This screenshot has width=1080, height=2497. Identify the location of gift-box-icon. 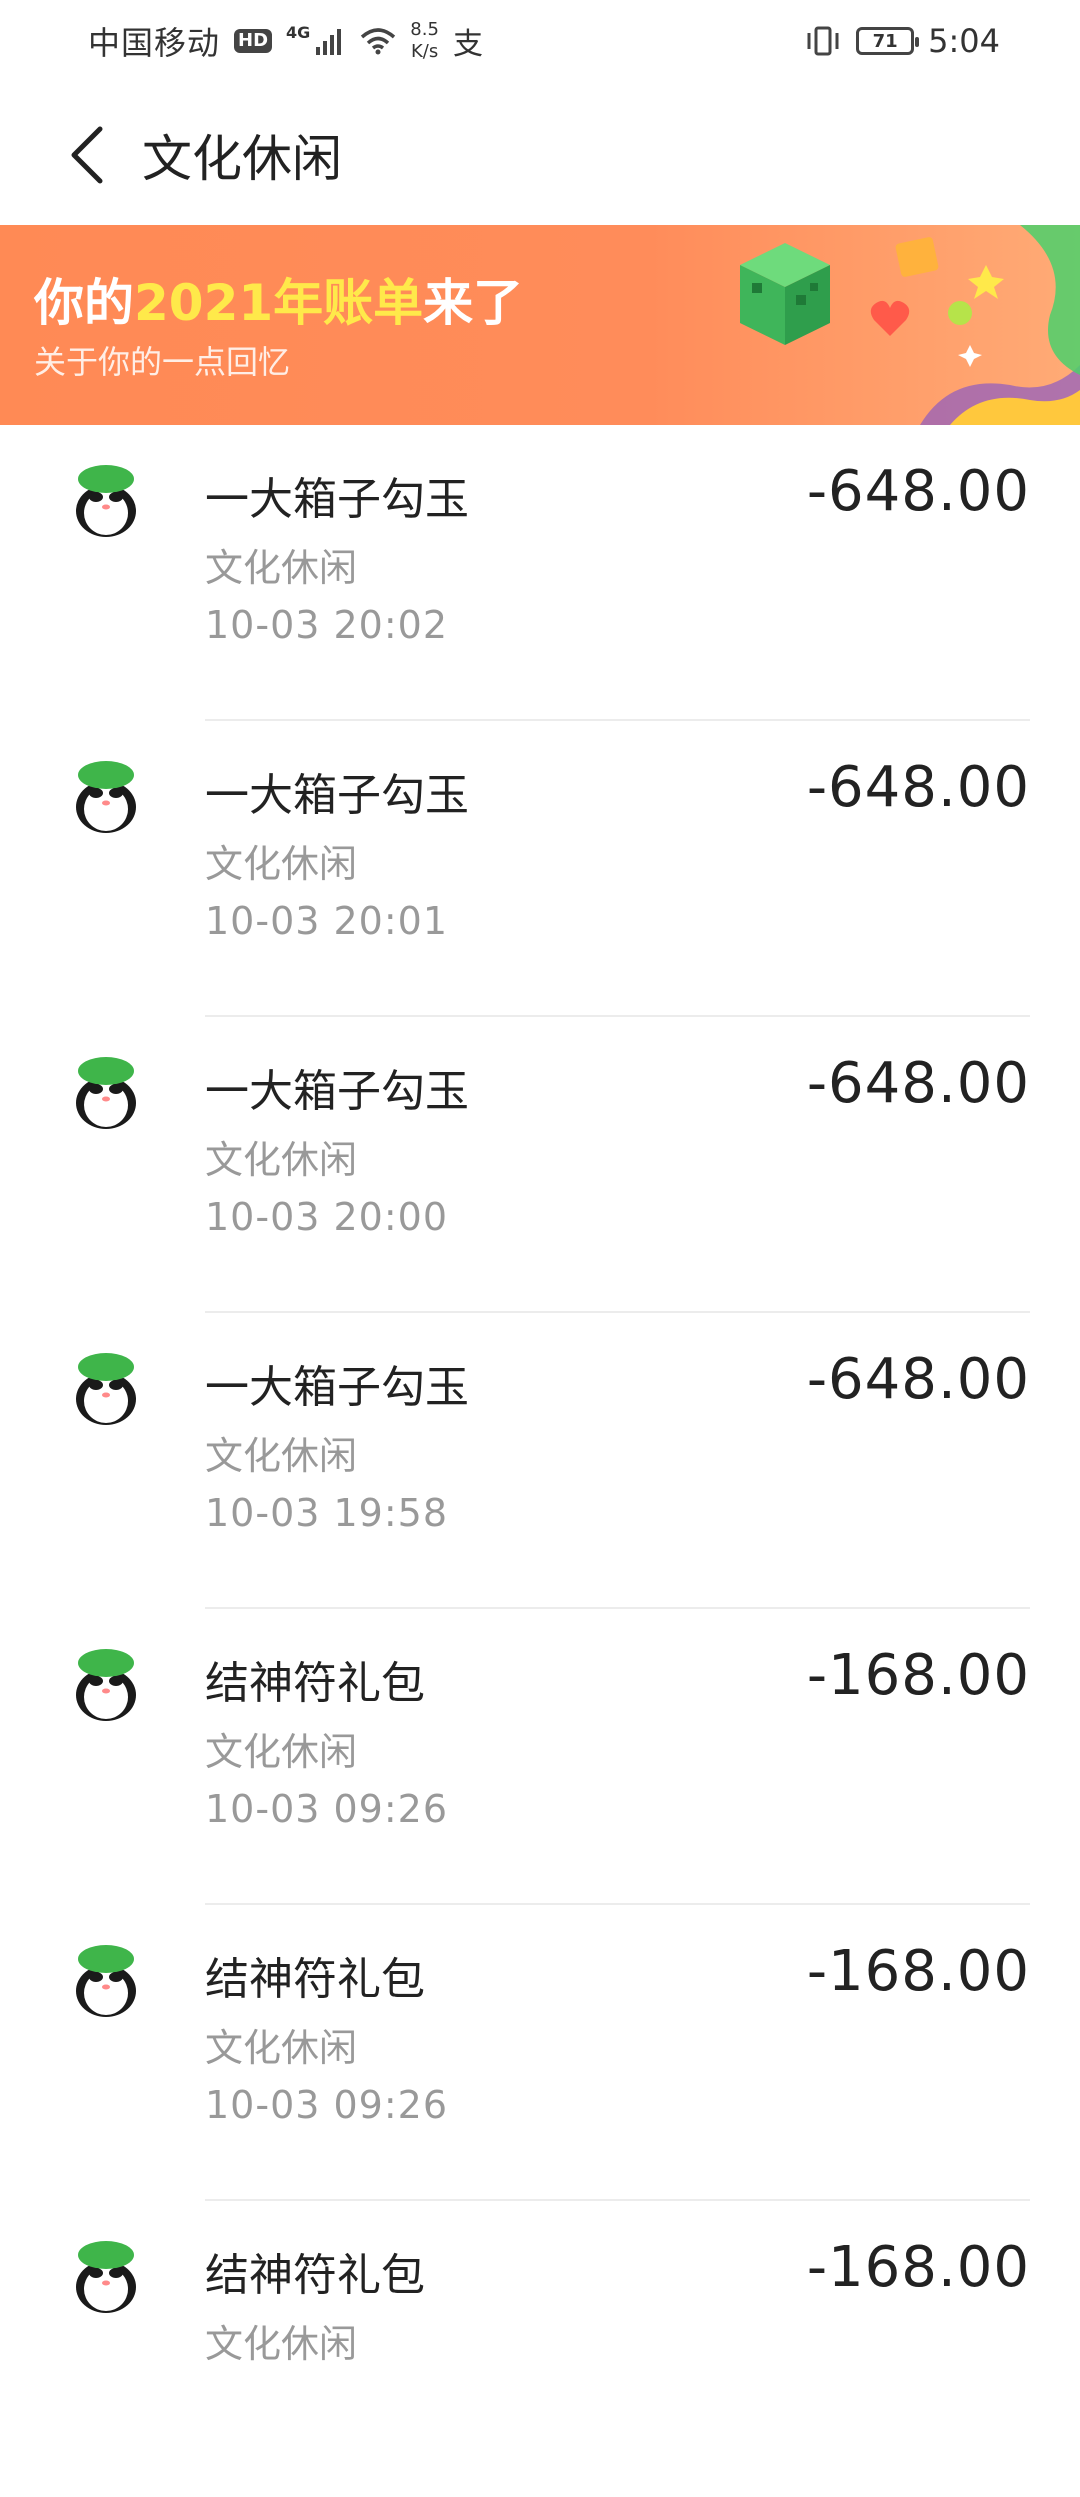
(917, 257).